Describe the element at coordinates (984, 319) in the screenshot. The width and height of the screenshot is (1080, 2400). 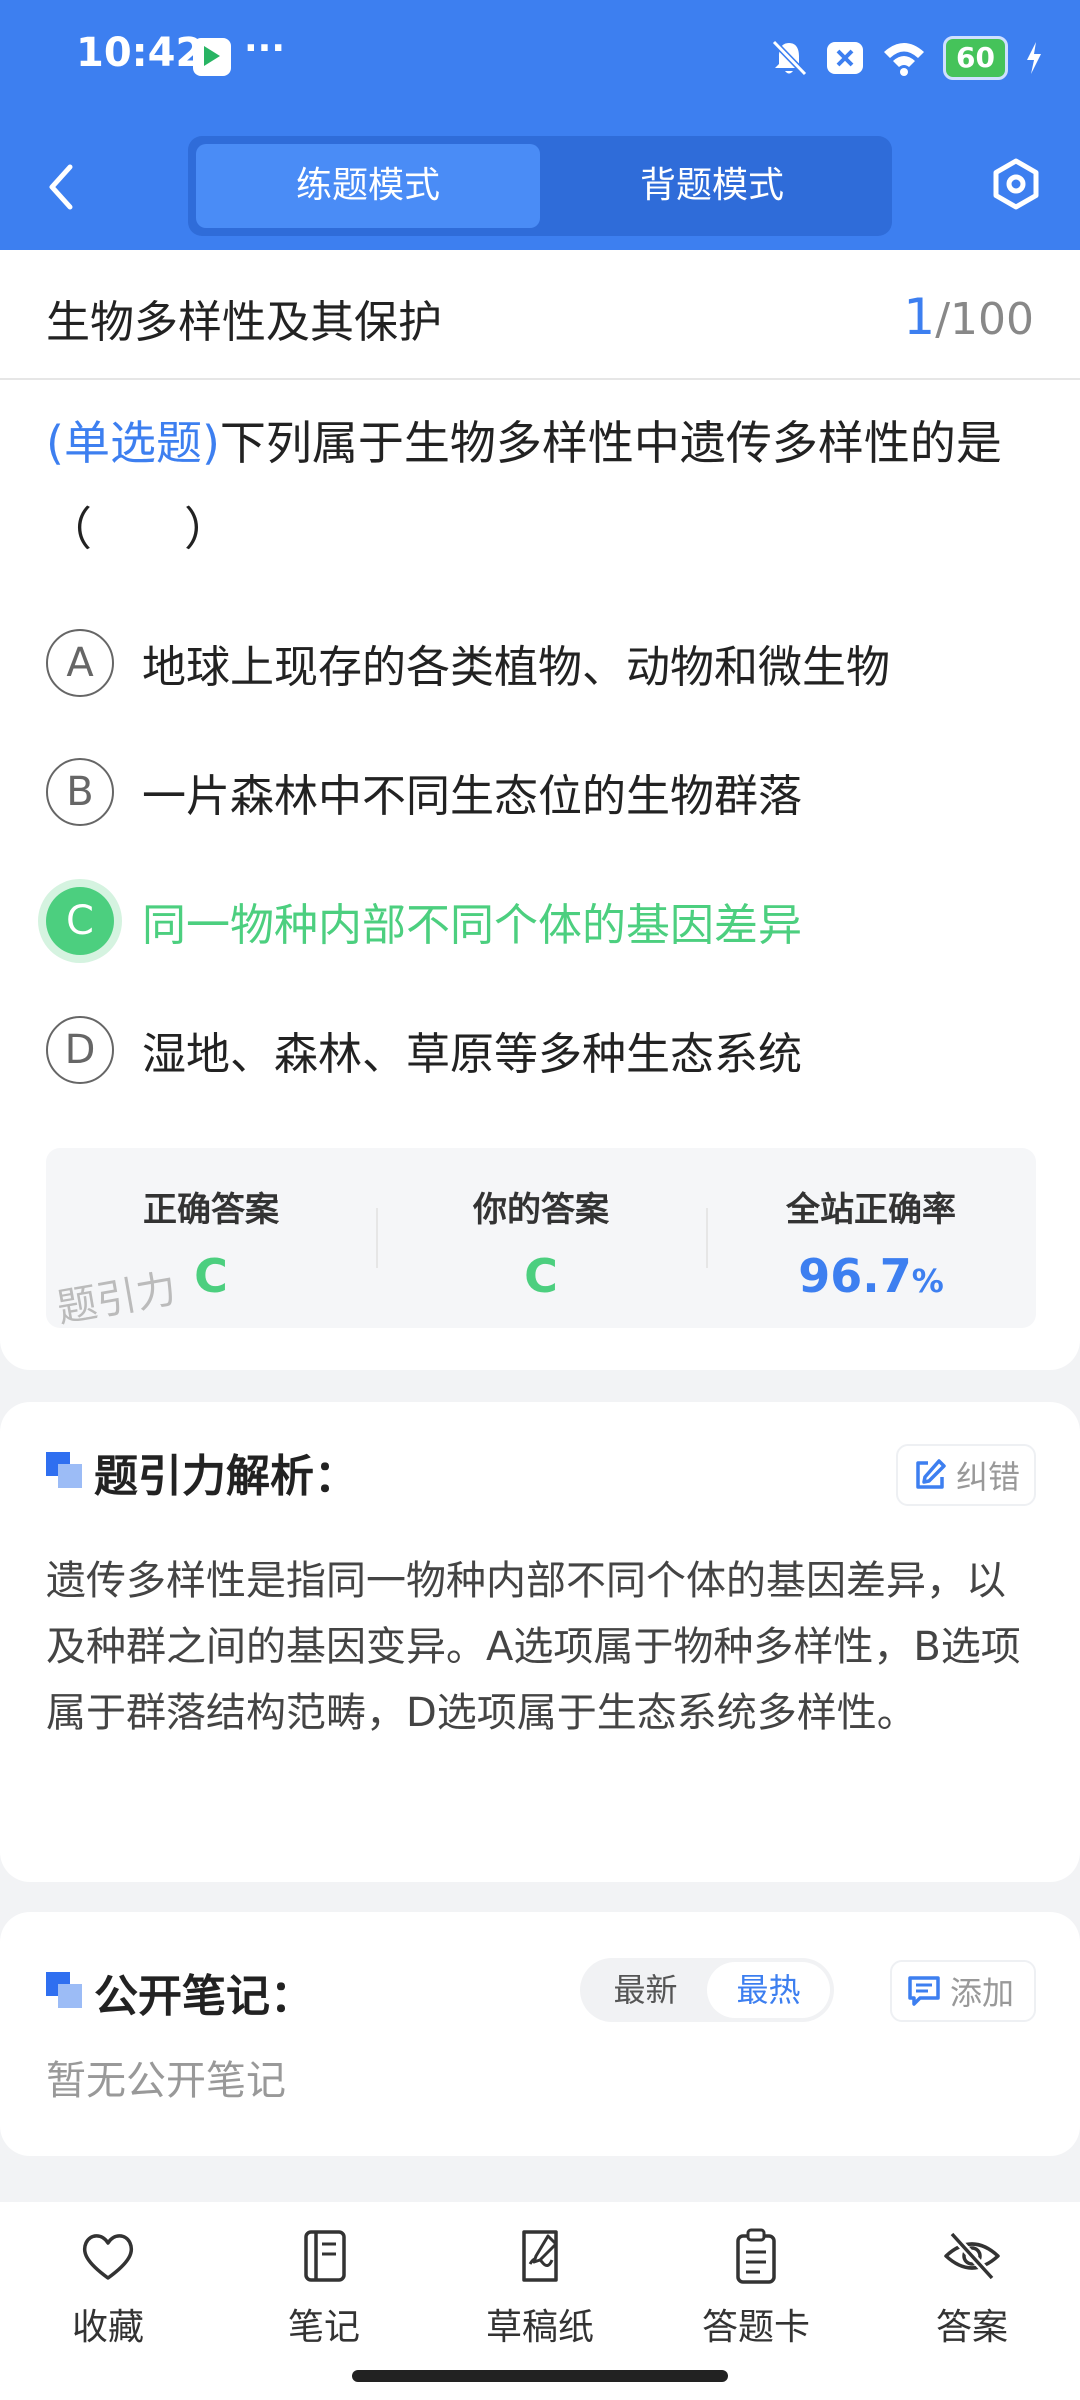
I see `total-questions: /100` at that location.